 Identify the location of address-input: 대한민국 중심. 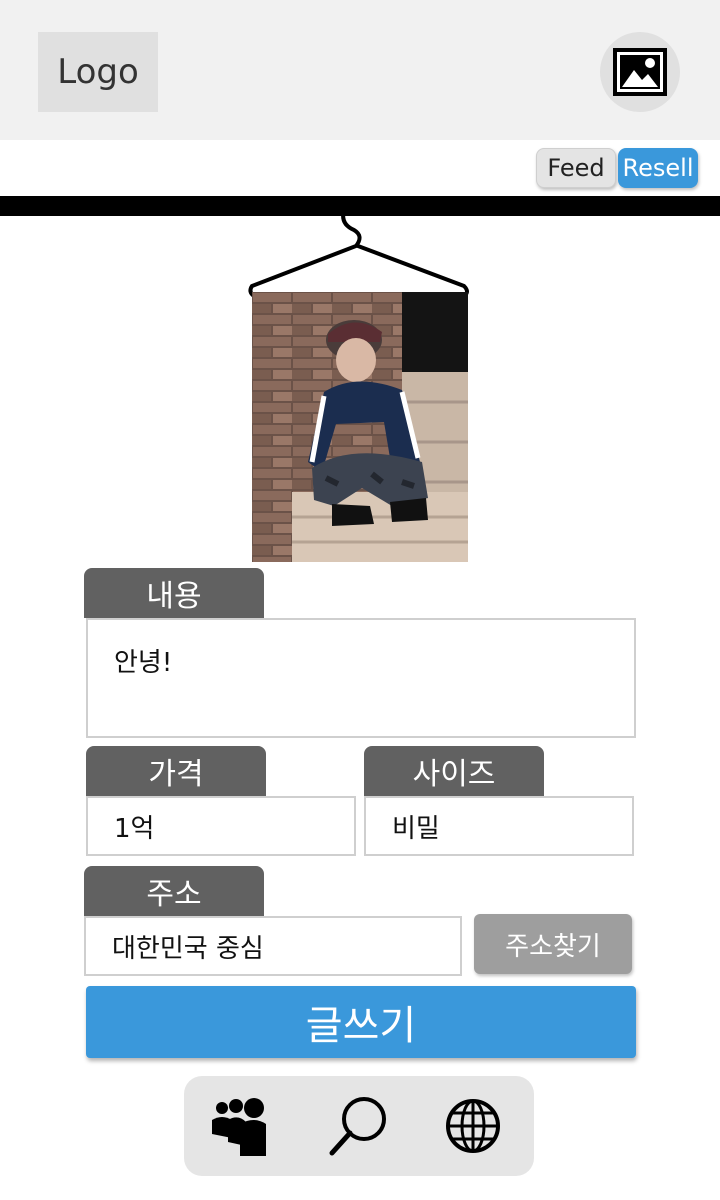
(273, 946).